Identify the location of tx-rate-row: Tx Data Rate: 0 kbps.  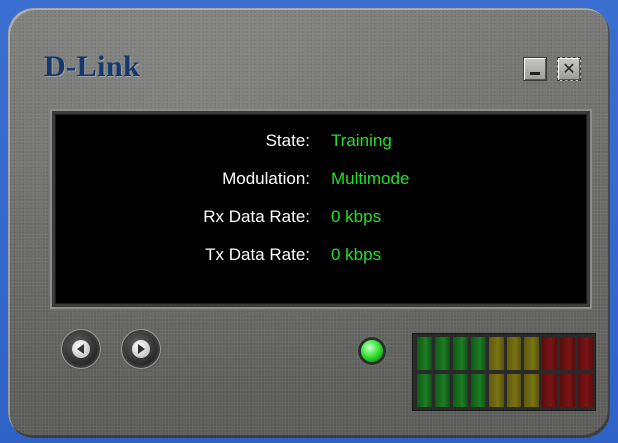
(321, 257).